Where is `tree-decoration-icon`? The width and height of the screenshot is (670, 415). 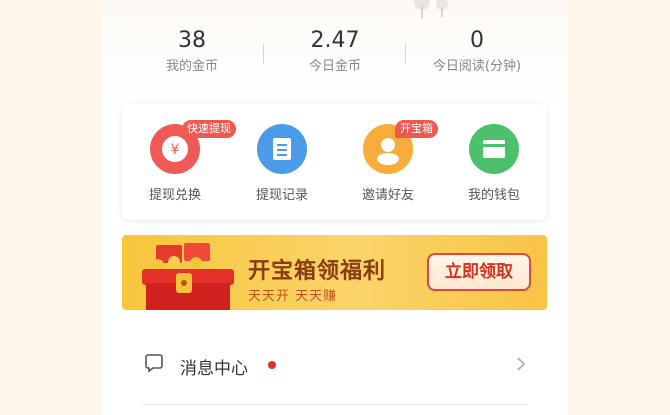 tree-decoration-icon is located at coordinates (431, 9).